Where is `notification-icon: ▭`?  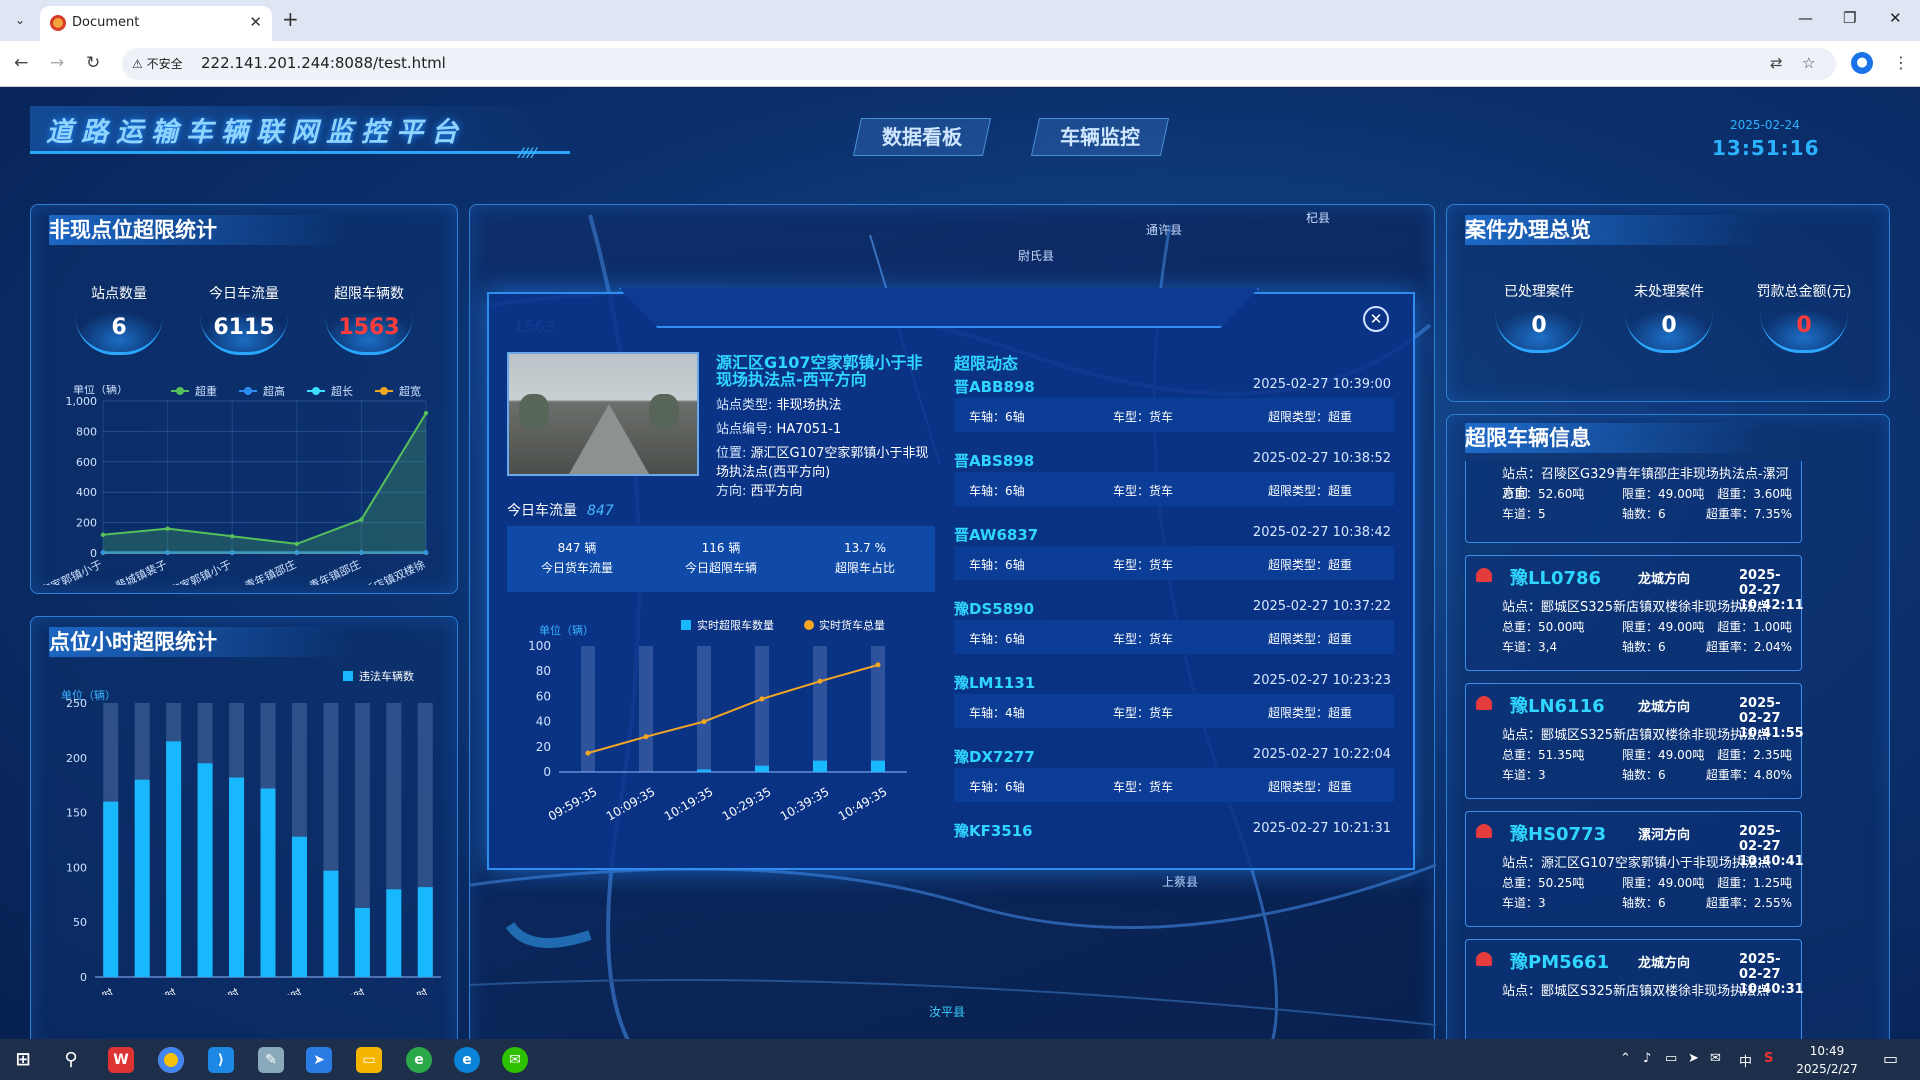
notification-icon: ▭ is located at coordinates (1890, 1058).